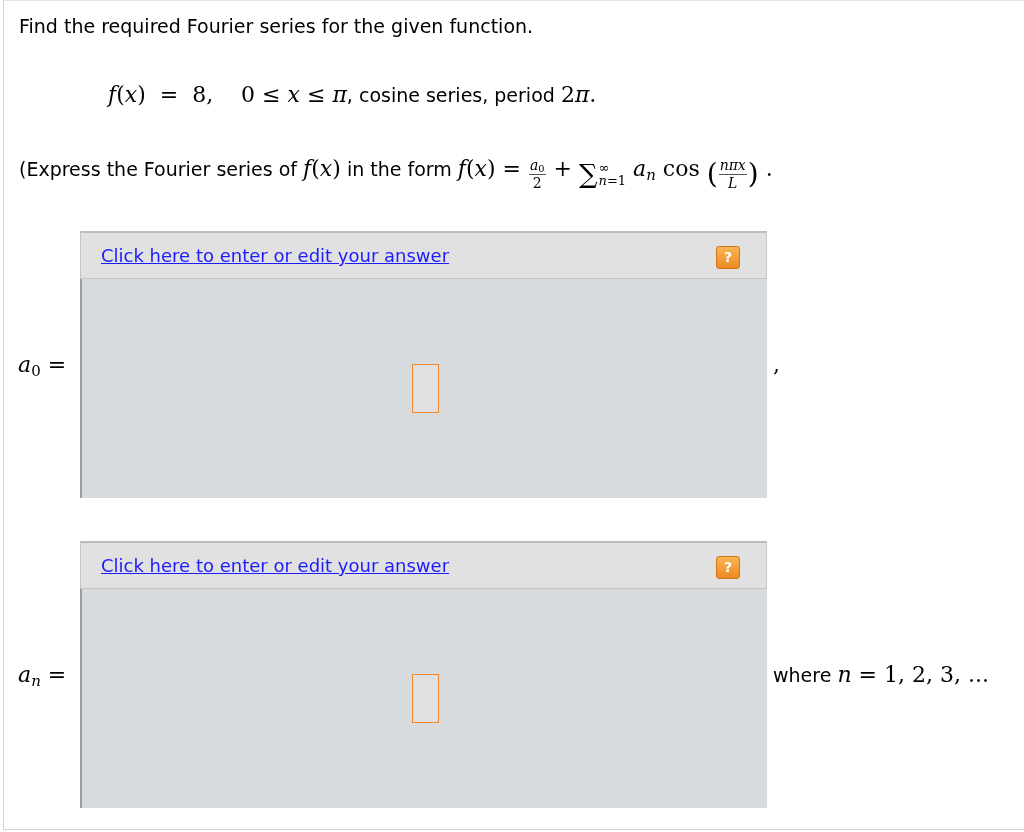  Describe the element at coordinates (776, 364) in the screenshot. I see `answer-suffix: ,` at that location.